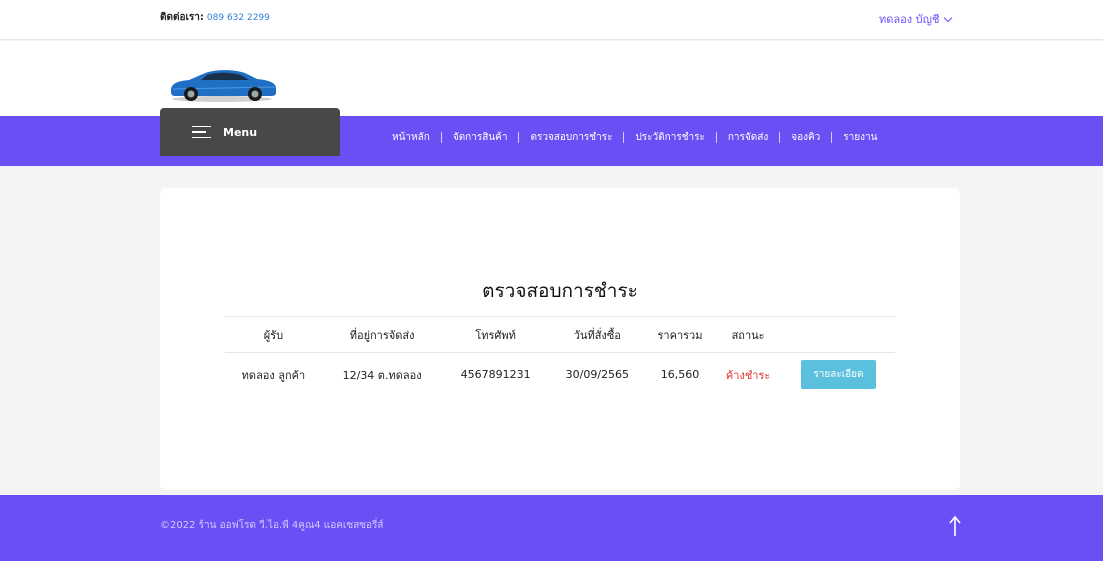  What do you see at coordinates (238, 18) in the screenshot?
I see `contact-phone: 089 632 2299` at bounding box center [238, 18].